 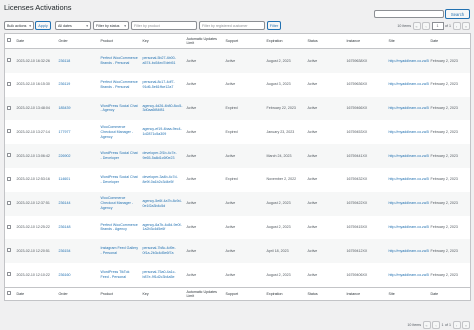 What do you see at coordinates (163, 275) in the screenshot?
I see `license-key-link: personal-75a0-4a1c-b87e-9f1d2c3b4a5e` at bounding box center [163, 275].